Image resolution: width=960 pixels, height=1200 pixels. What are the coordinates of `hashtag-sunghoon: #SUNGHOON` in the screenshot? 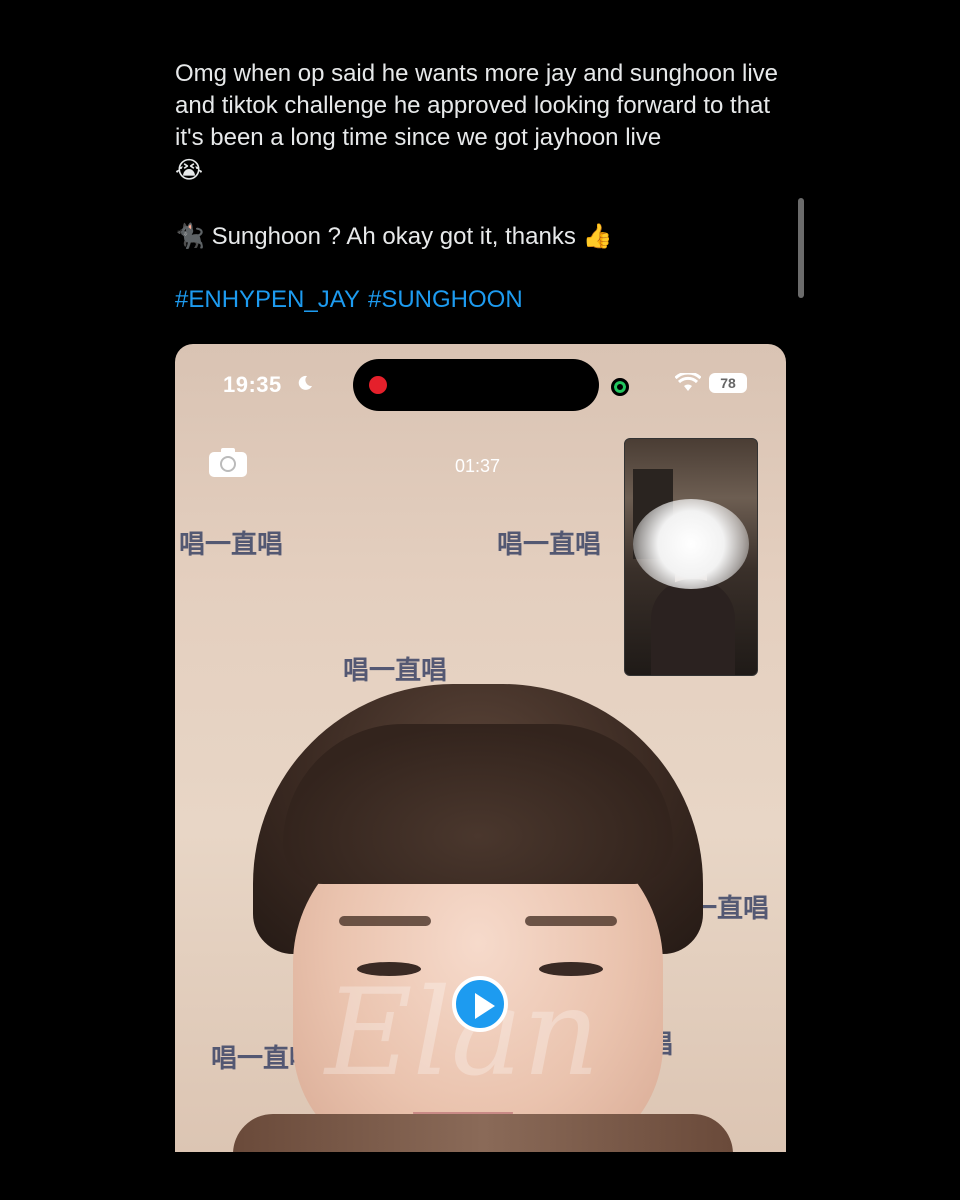 It's located at (445, 299).